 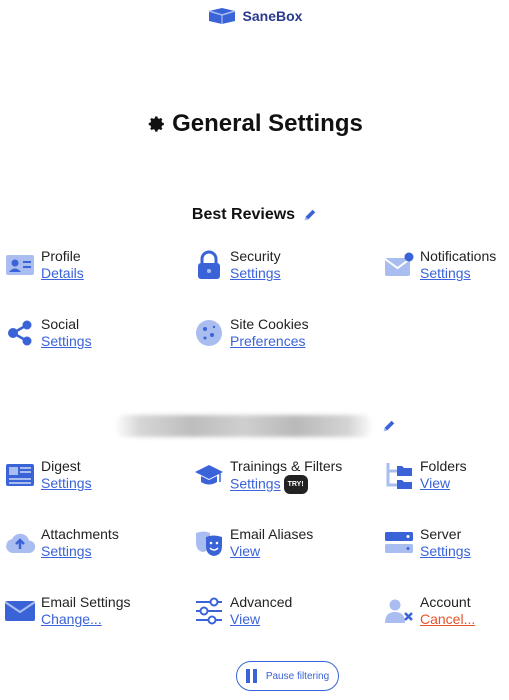 I want to click on masks-icon, so click(x=209, y=543).